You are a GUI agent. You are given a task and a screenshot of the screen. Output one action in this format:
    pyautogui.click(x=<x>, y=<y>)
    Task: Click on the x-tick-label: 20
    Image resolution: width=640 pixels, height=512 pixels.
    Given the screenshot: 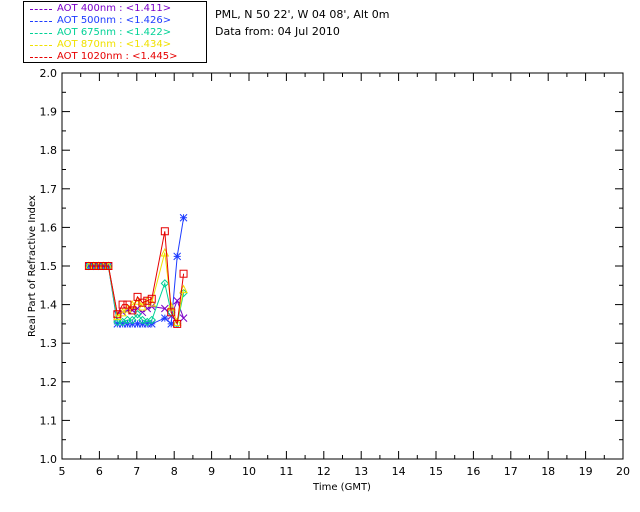 What is the action you would take?
    pyautogui.click(x=623, y=471)
    